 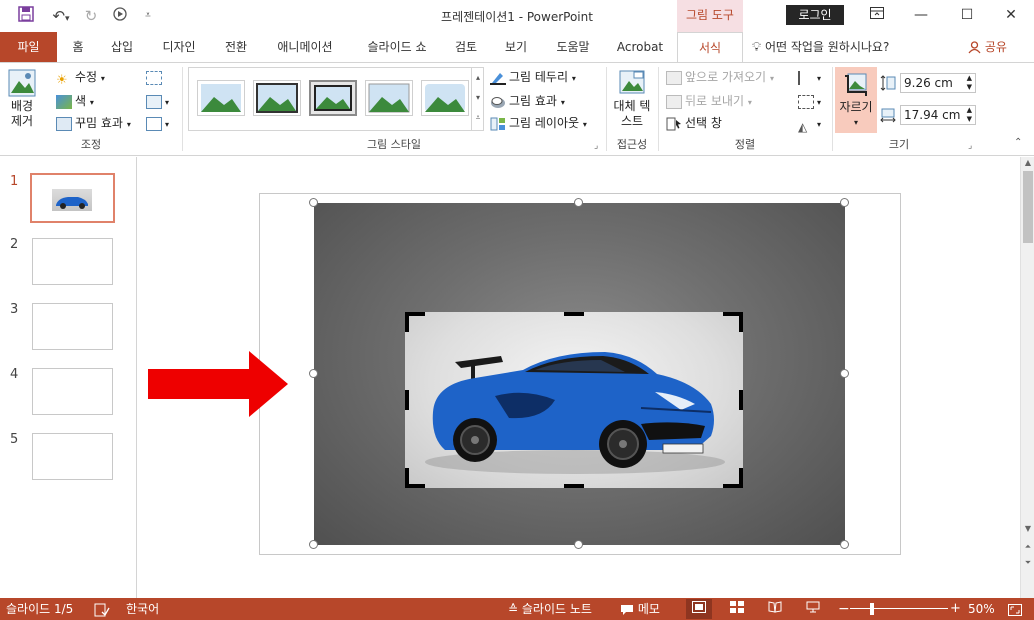 I want to click on group-objects-icon: ▾, so click(x=809, y=101).